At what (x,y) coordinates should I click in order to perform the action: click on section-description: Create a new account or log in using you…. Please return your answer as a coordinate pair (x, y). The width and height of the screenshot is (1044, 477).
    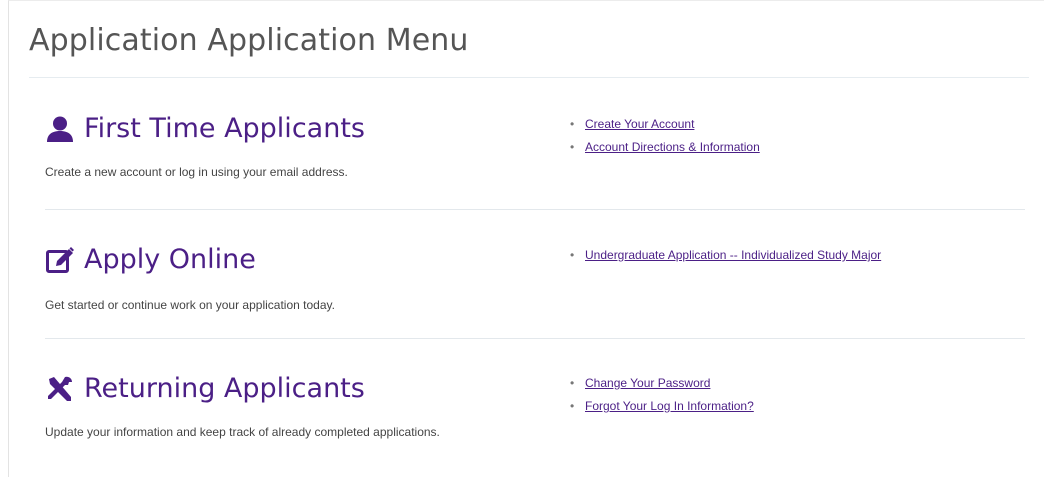
    Looking at the image, I should click on (196, 172).